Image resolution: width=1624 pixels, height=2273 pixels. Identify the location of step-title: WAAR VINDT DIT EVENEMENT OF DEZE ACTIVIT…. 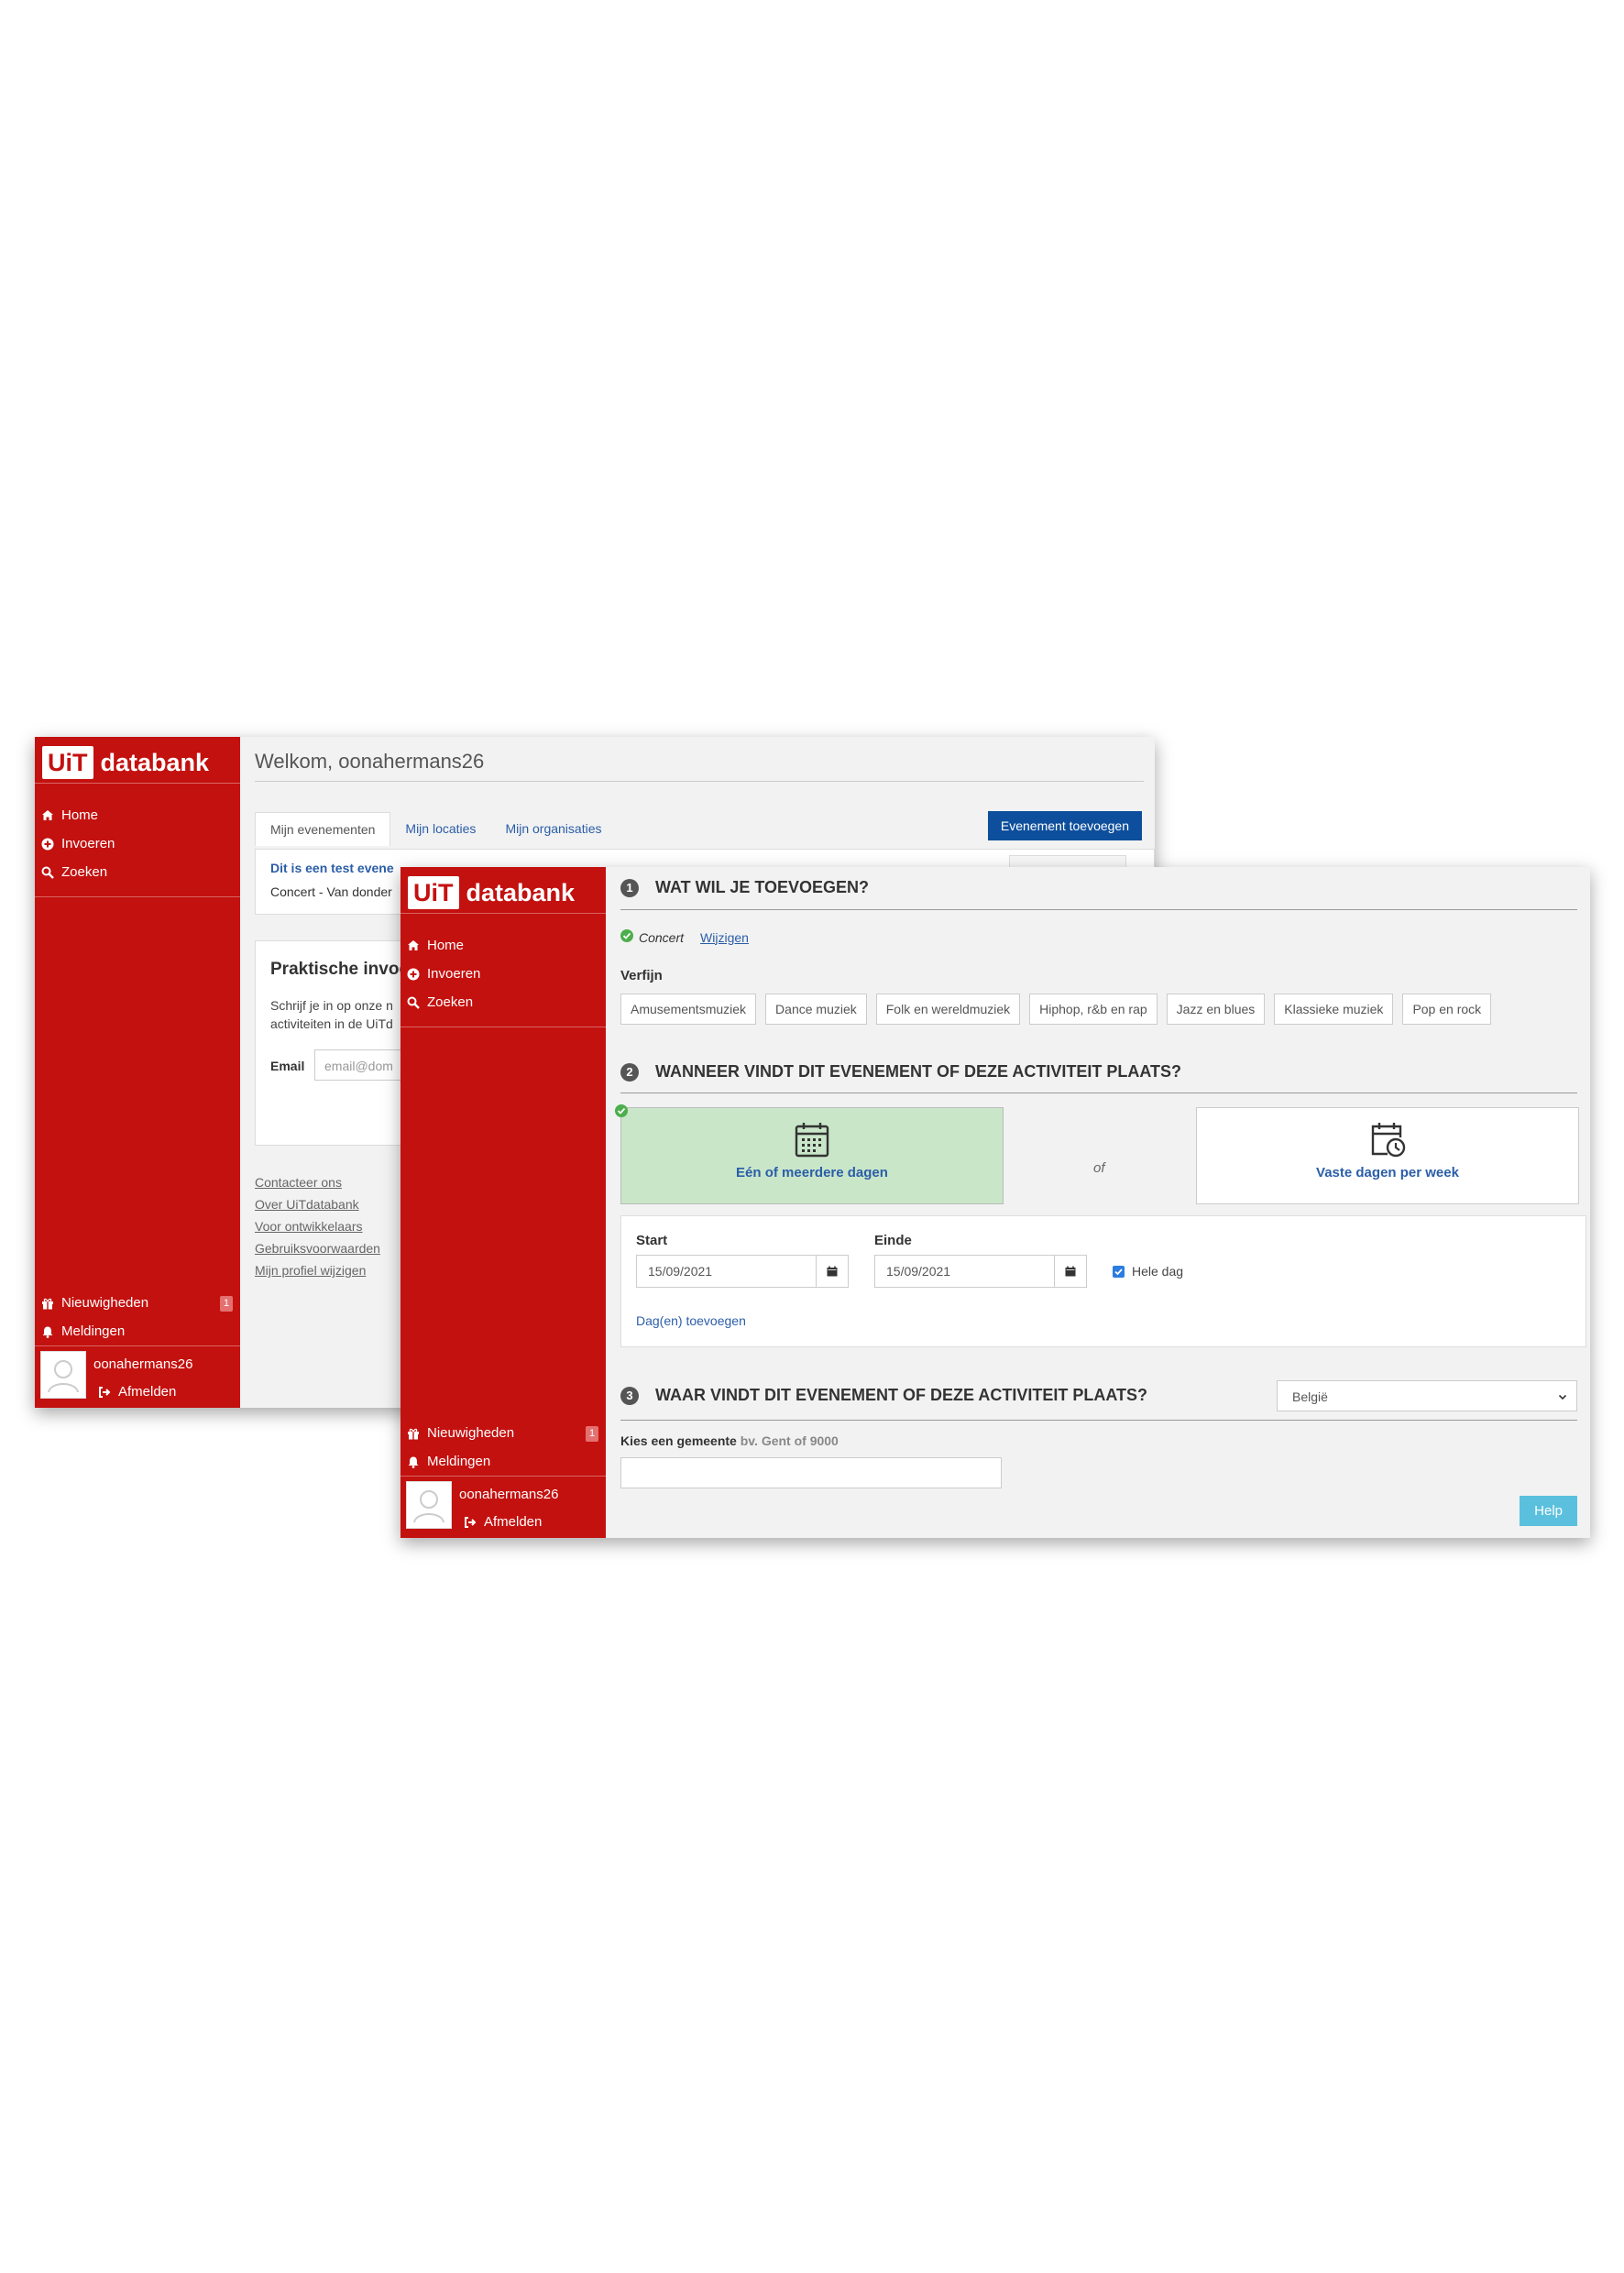
(901, 1395).